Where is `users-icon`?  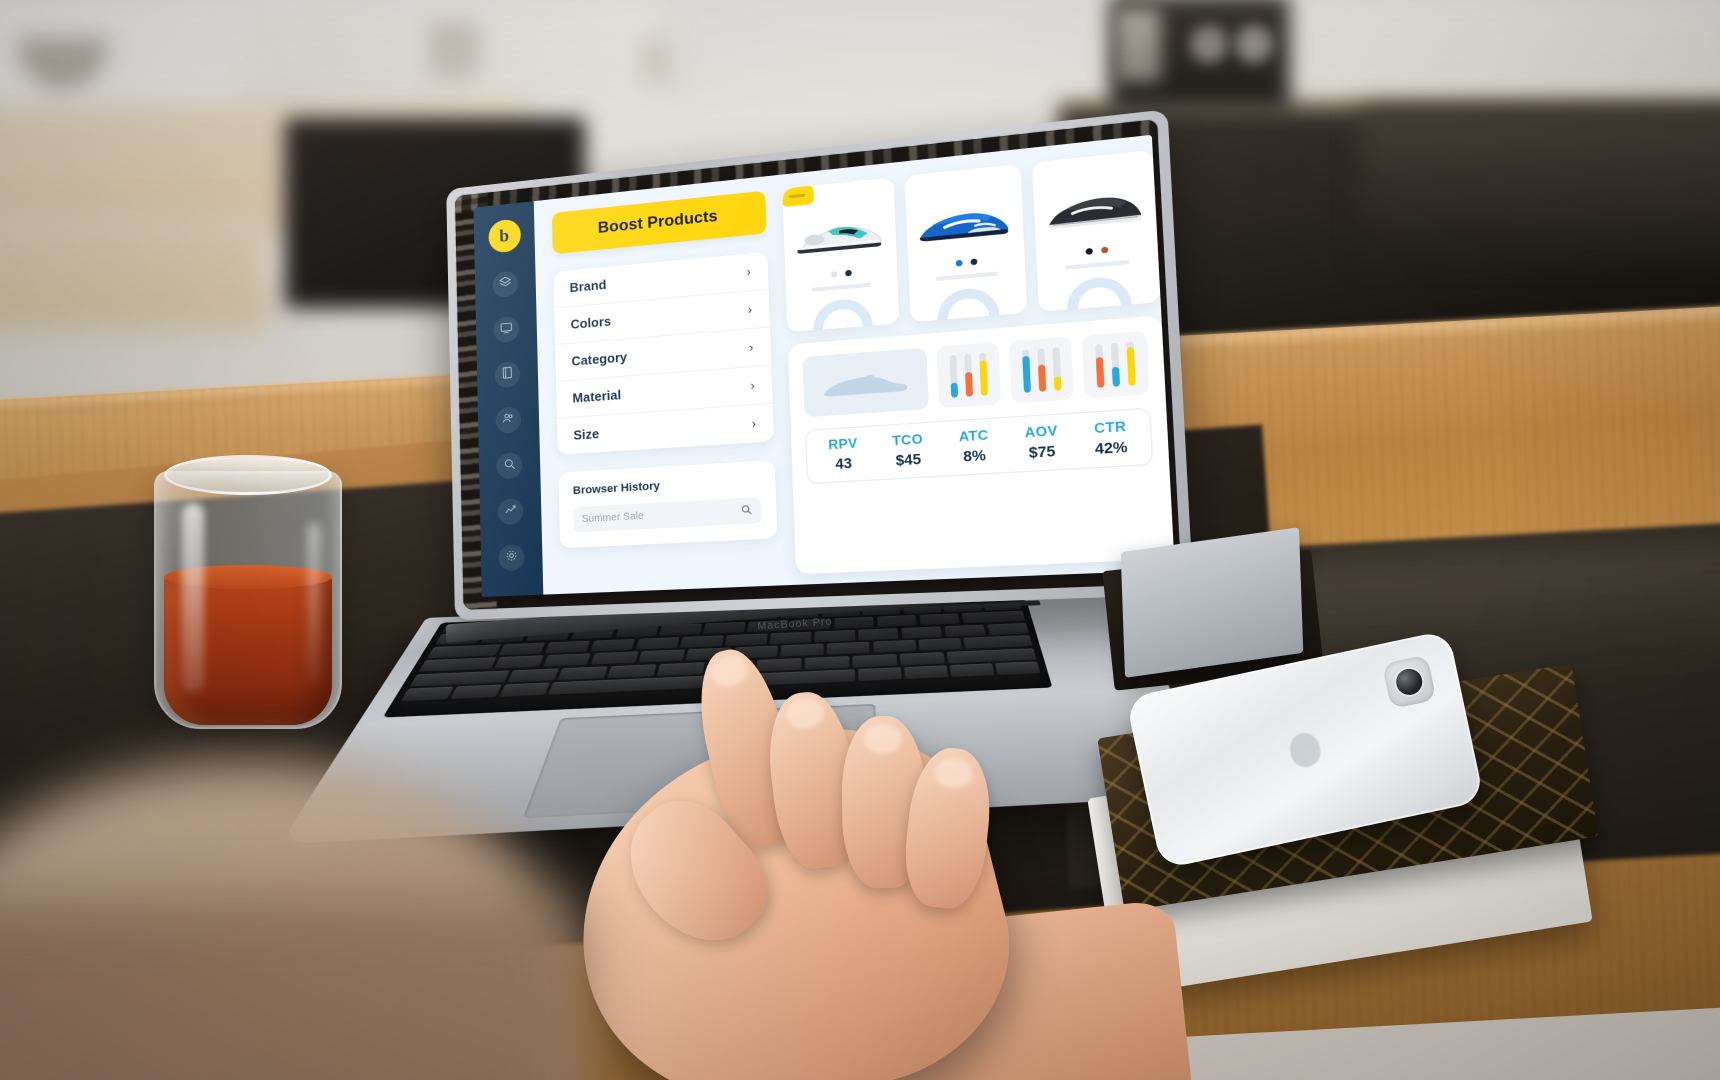 users-icon is located at coordinates (508, 420).